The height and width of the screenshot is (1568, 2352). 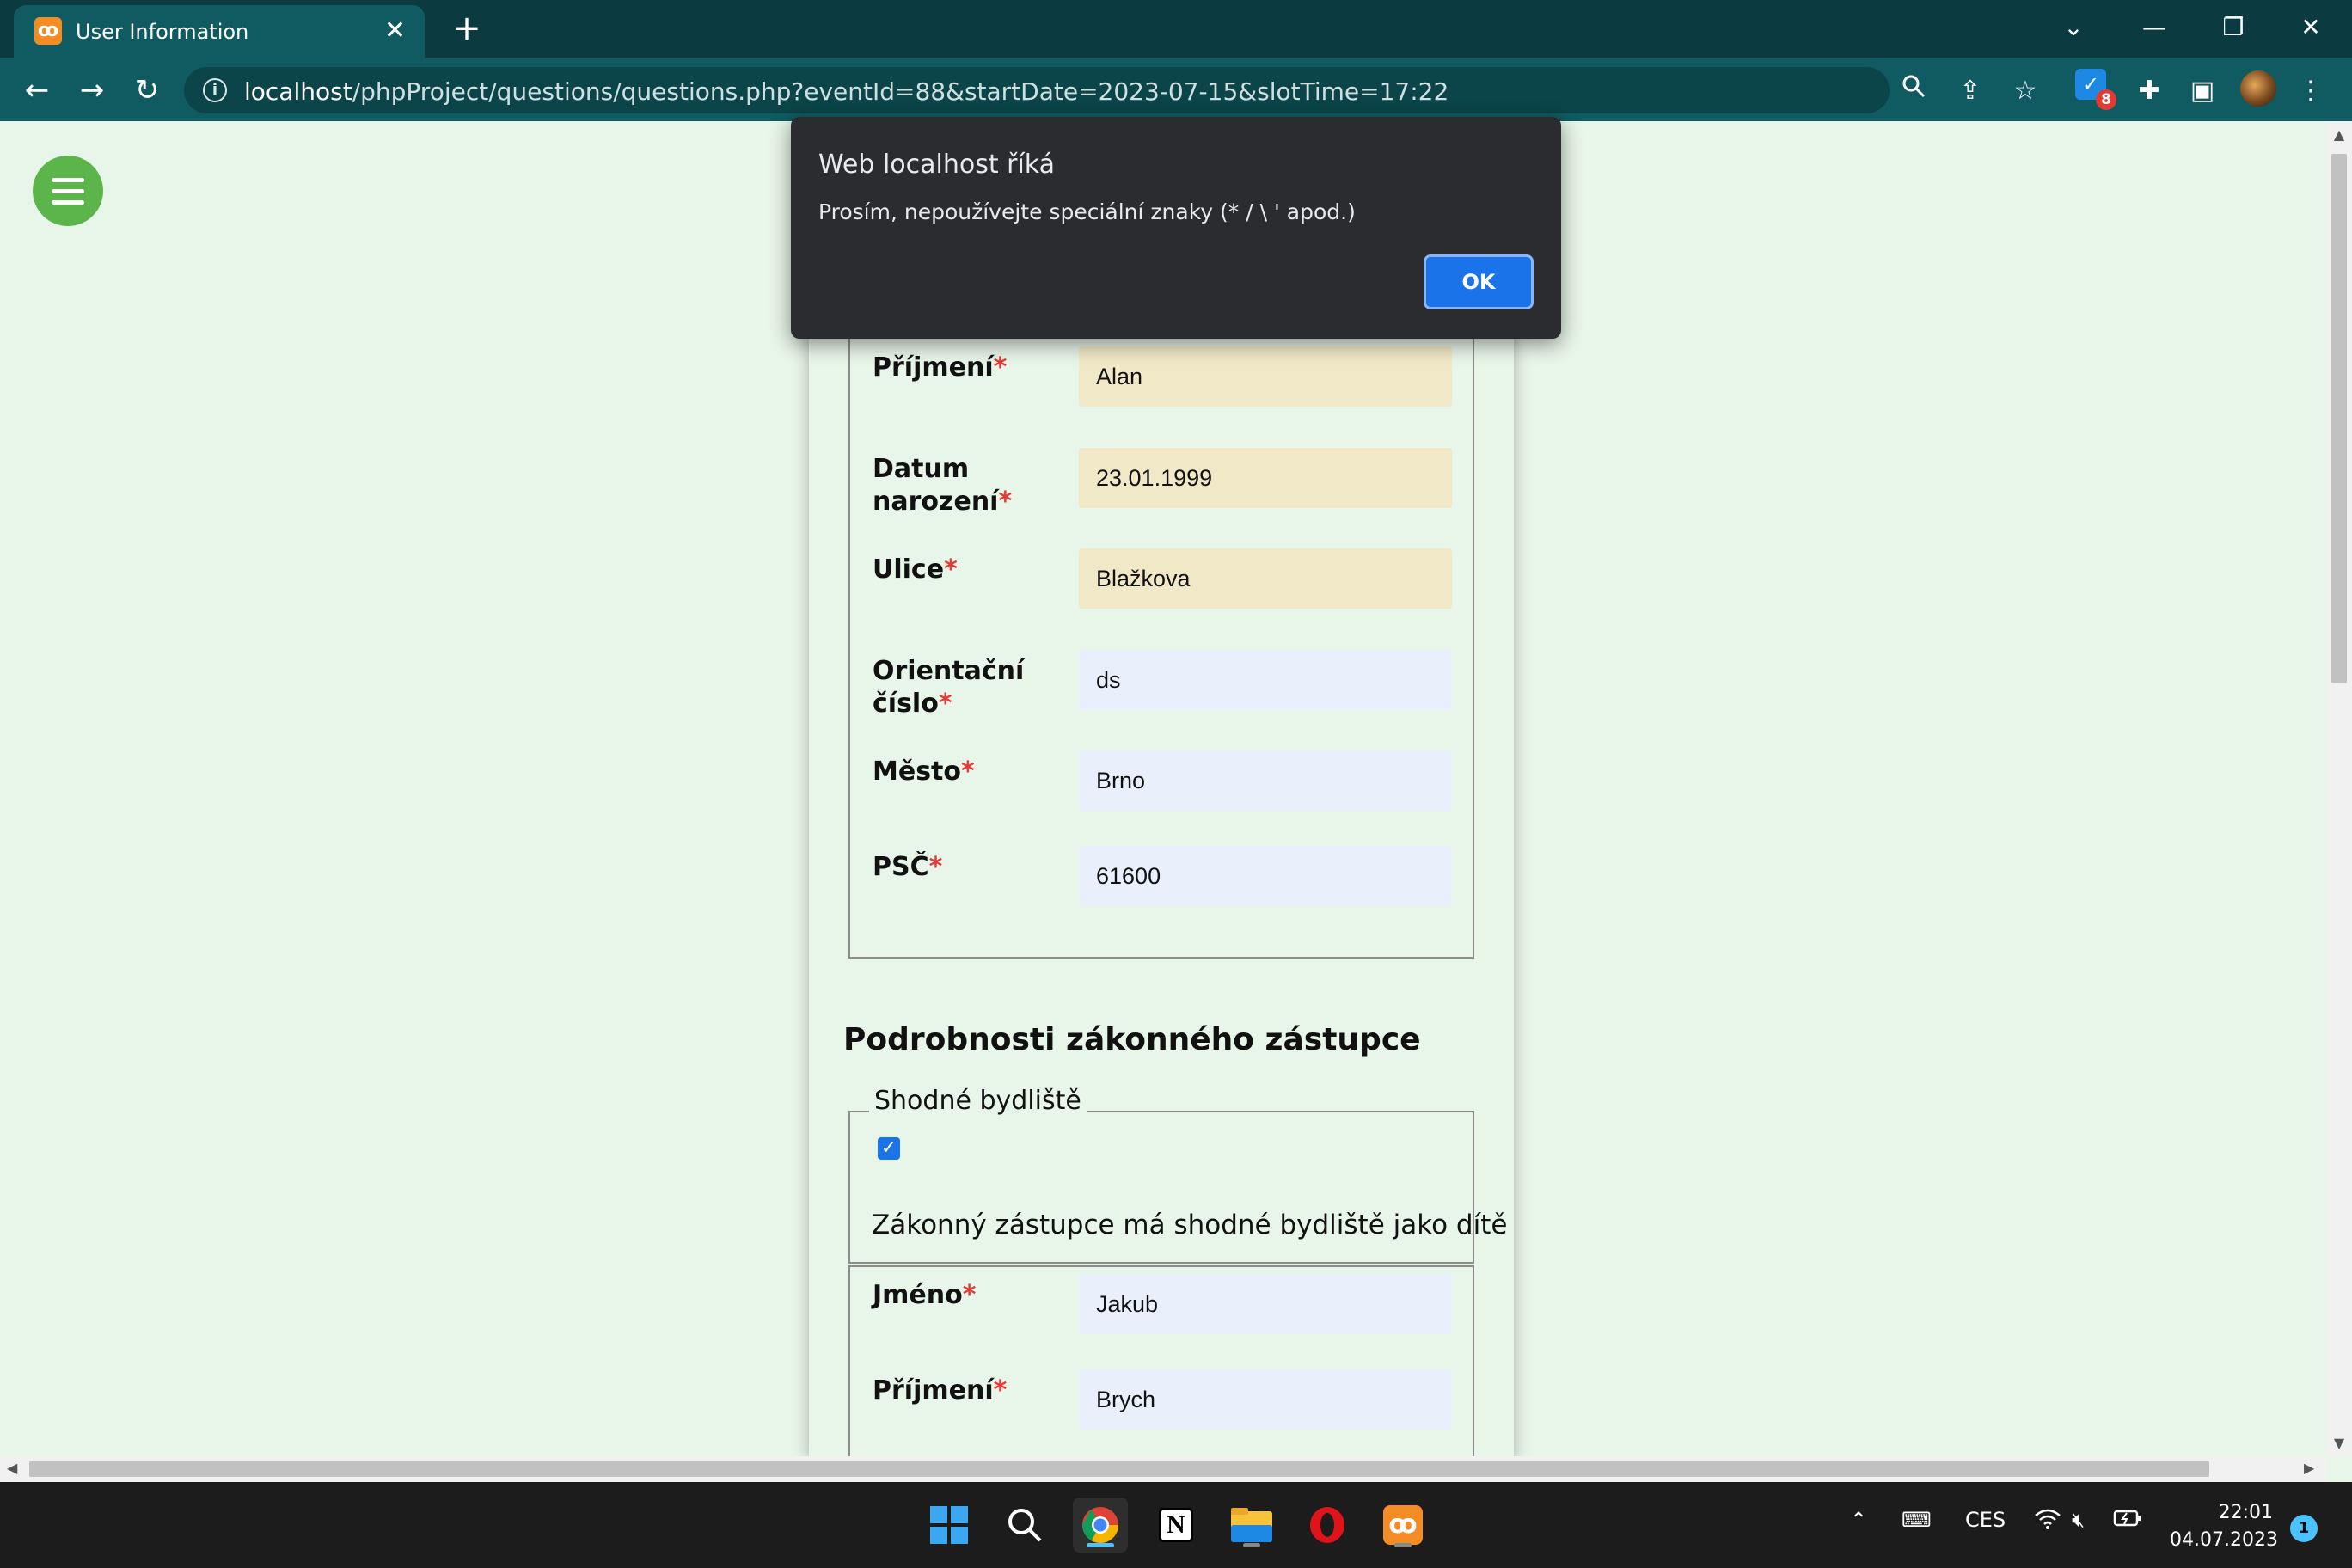 What do you see at coordinates (12, 1468) in the screenshot?
I see `scroll-left-arrow-icon: ◀` at bounding box center [12, 1468].